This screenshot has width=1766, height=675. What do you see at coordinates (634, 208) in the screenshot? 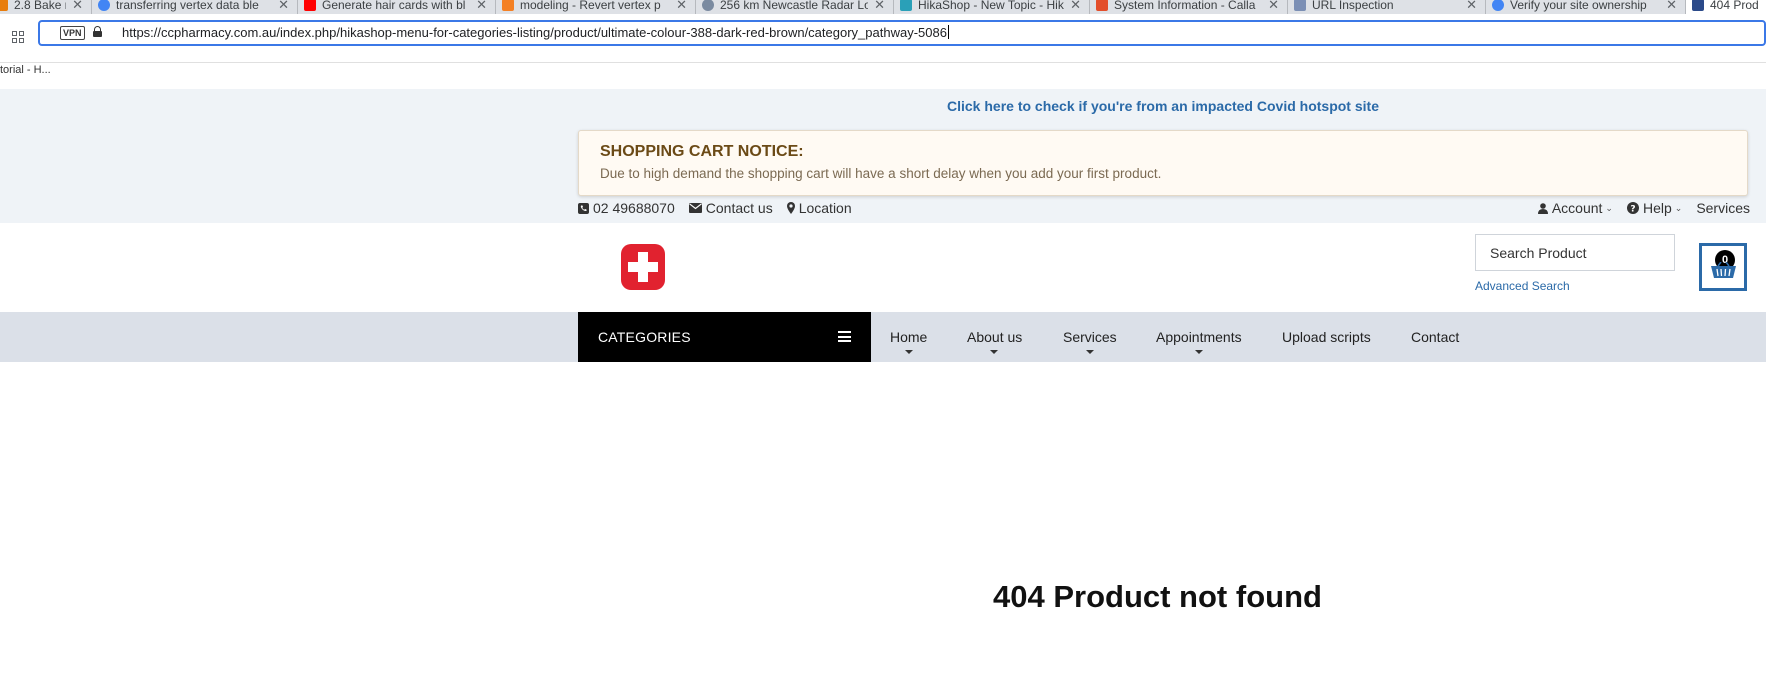
I see `phone-number: 02 49688070` at bounding box center [634, 208].